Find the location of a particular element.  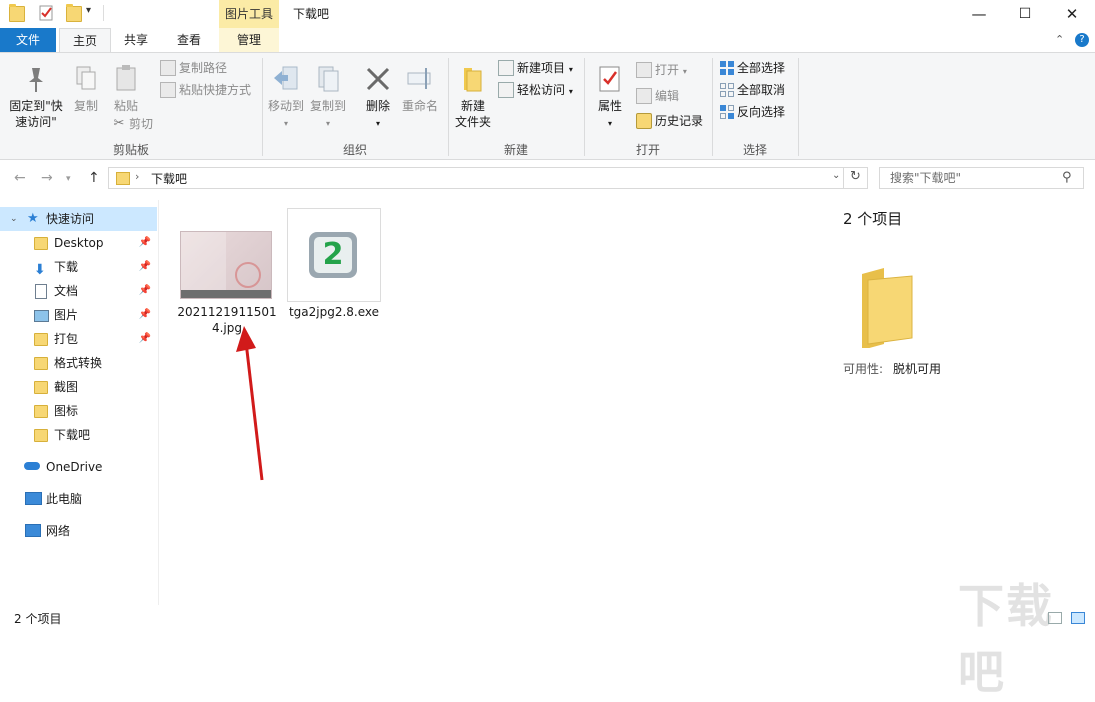

chevron-down-icon: ⌄ is located at coordinates (14, 219).